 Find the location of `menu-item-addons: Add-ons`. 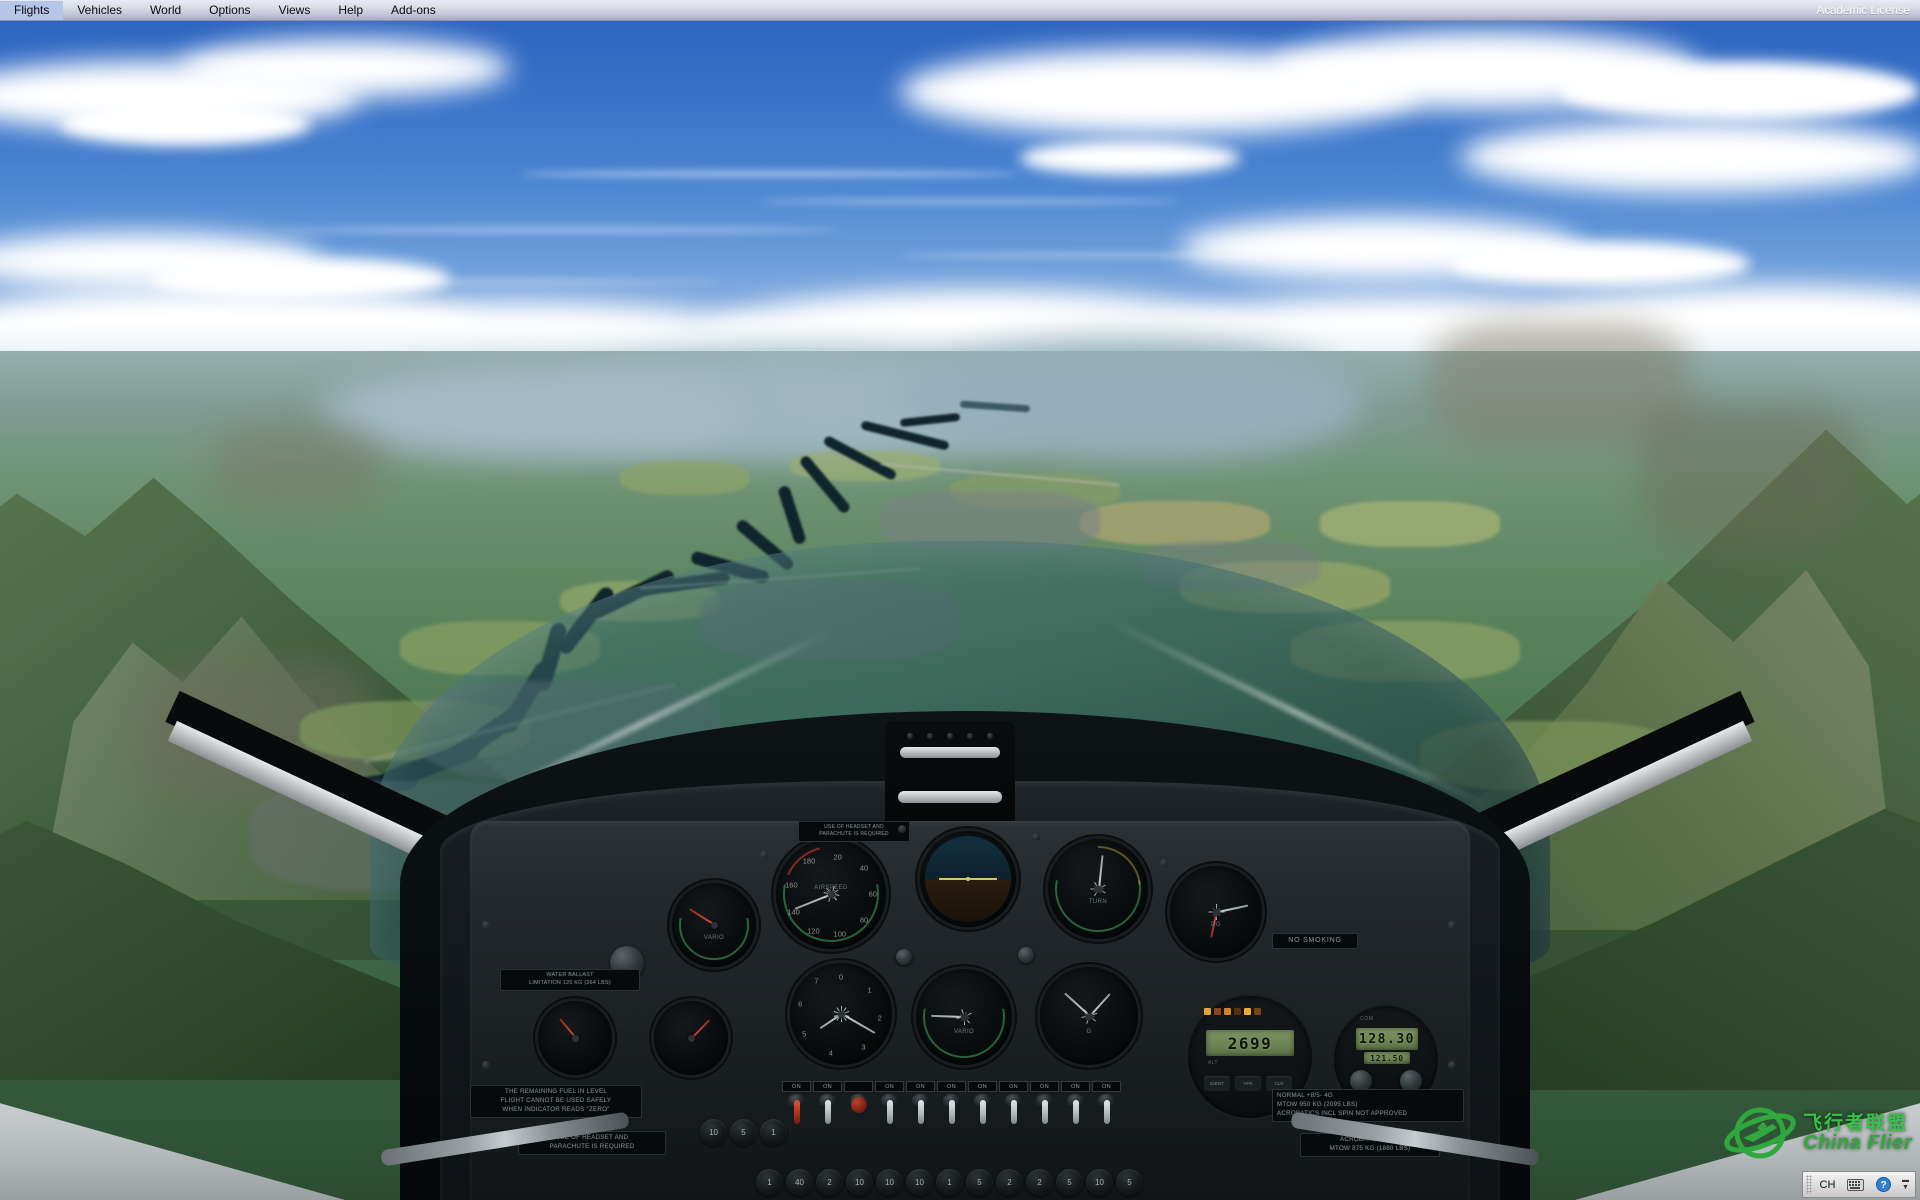

menu-item-addons: Add-ons is located at coordinates (413, 10).